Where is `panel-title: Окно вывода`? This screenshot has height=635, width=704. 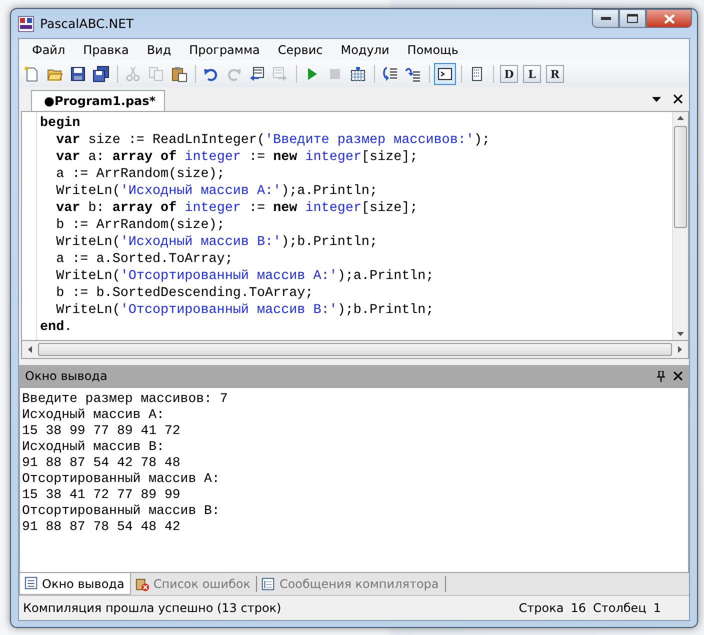 panel-title: Окно вывода is located at coordinates (66, 376).